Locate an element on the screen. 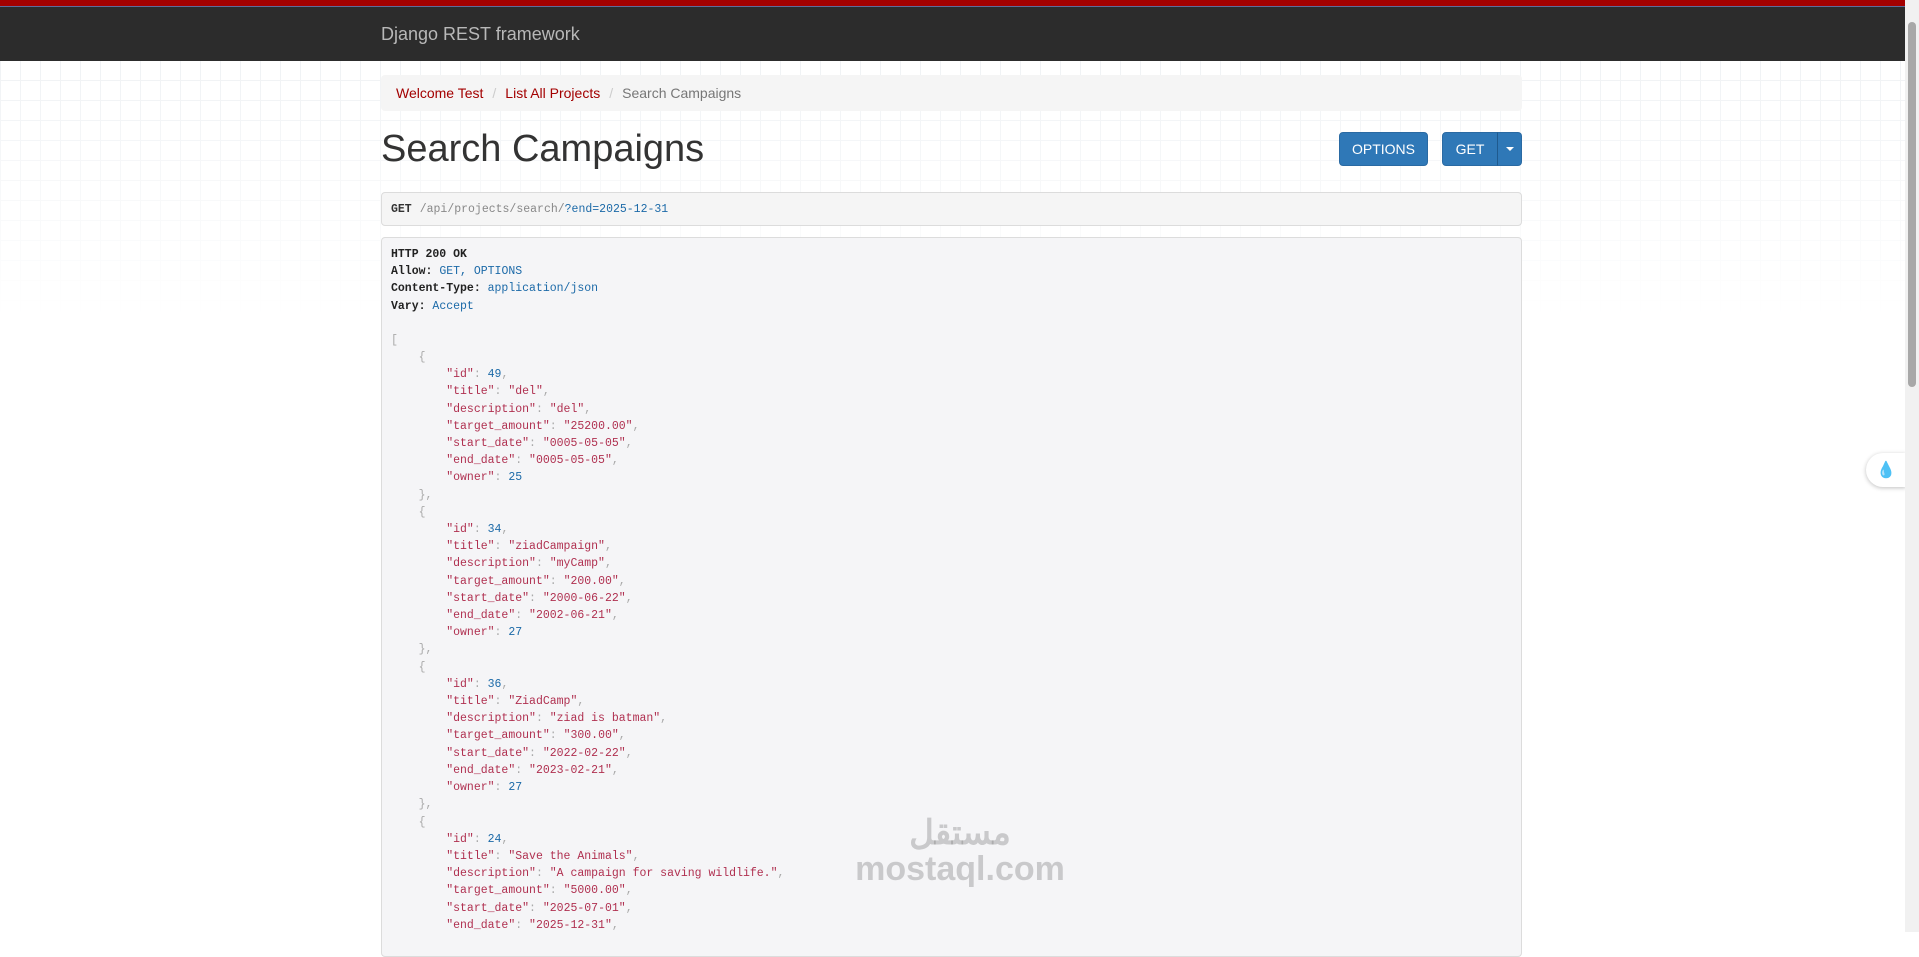 The width and height of the screenshot is (1919, 957). breadcrumb-active: Search Campaigns is located at coordinates (682, 93).